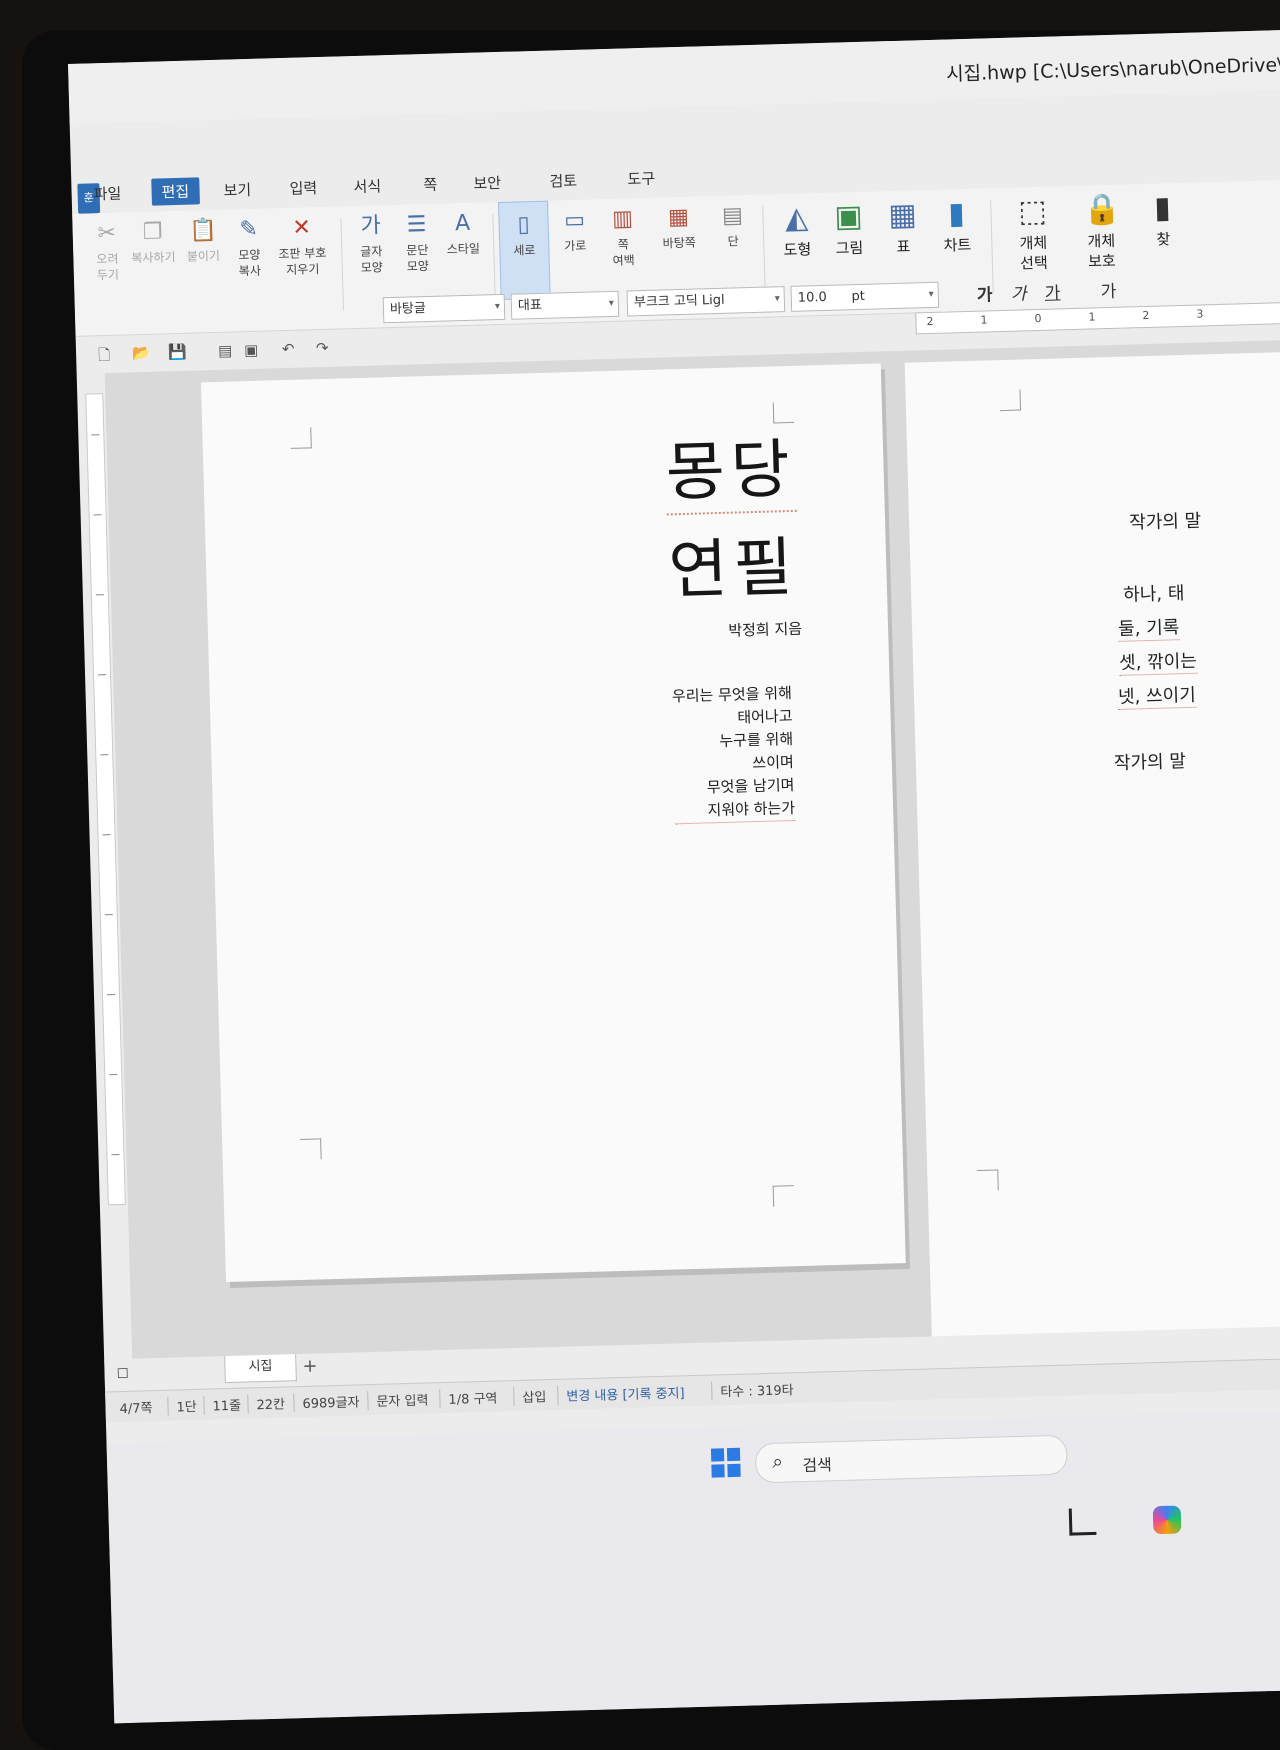 This screenshot has height=1750, width=1280. I want to click on menu-file: 파일, so click(107, 194).